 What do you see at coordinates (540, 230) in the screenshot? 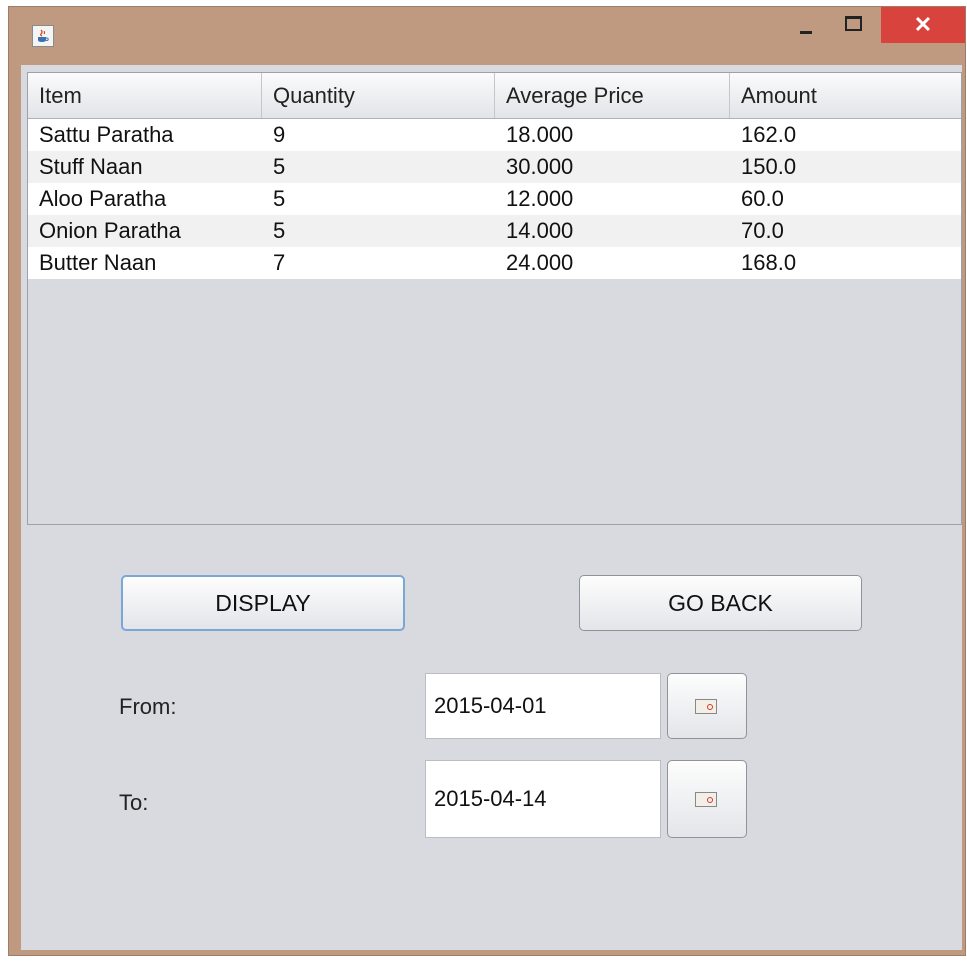
I see `cell-average-price: 14.000` at bounding box center [540, 230].